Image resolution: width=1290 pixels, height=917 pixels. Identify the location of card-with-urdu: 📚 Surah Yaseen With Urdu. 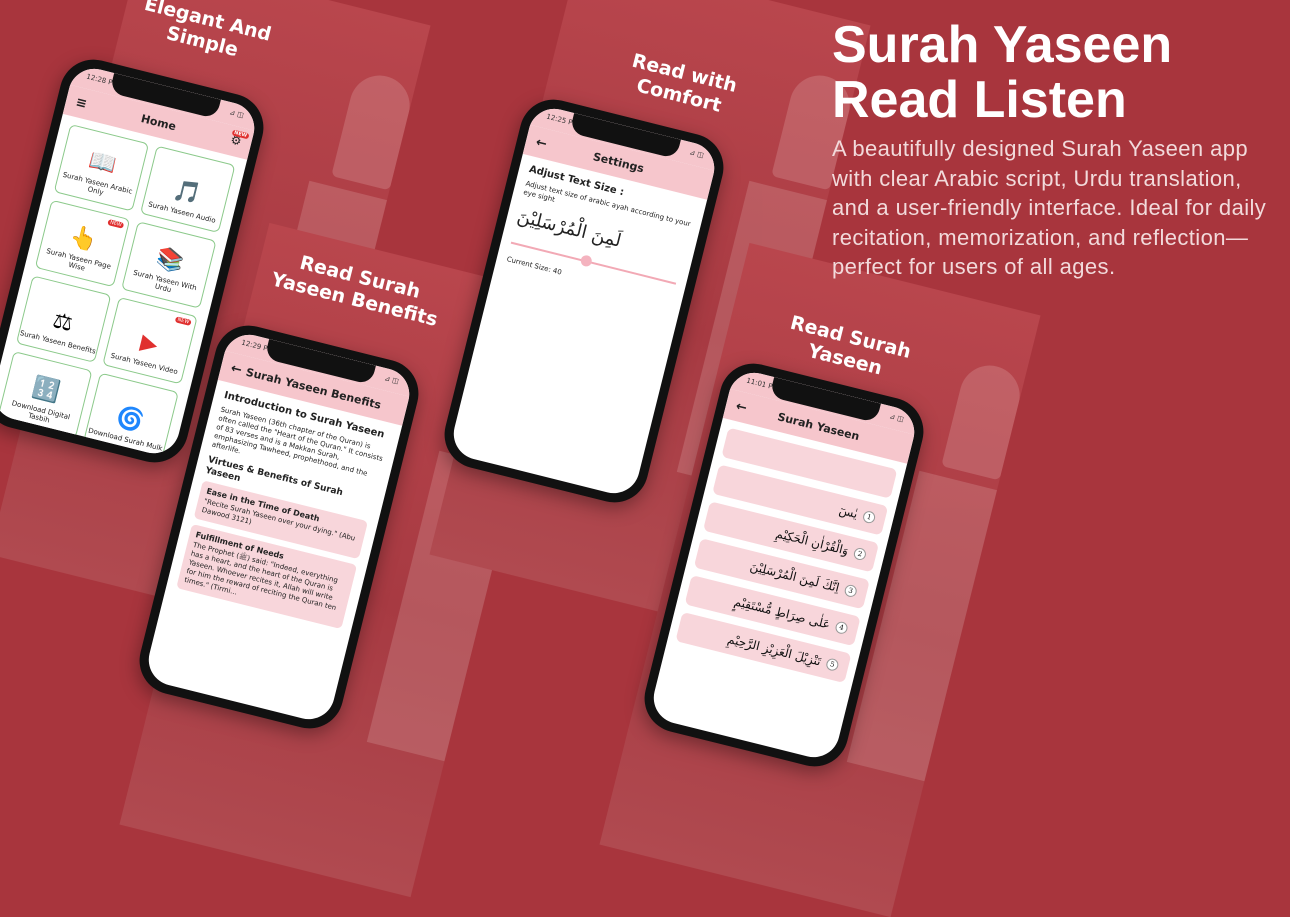
(169, 265).